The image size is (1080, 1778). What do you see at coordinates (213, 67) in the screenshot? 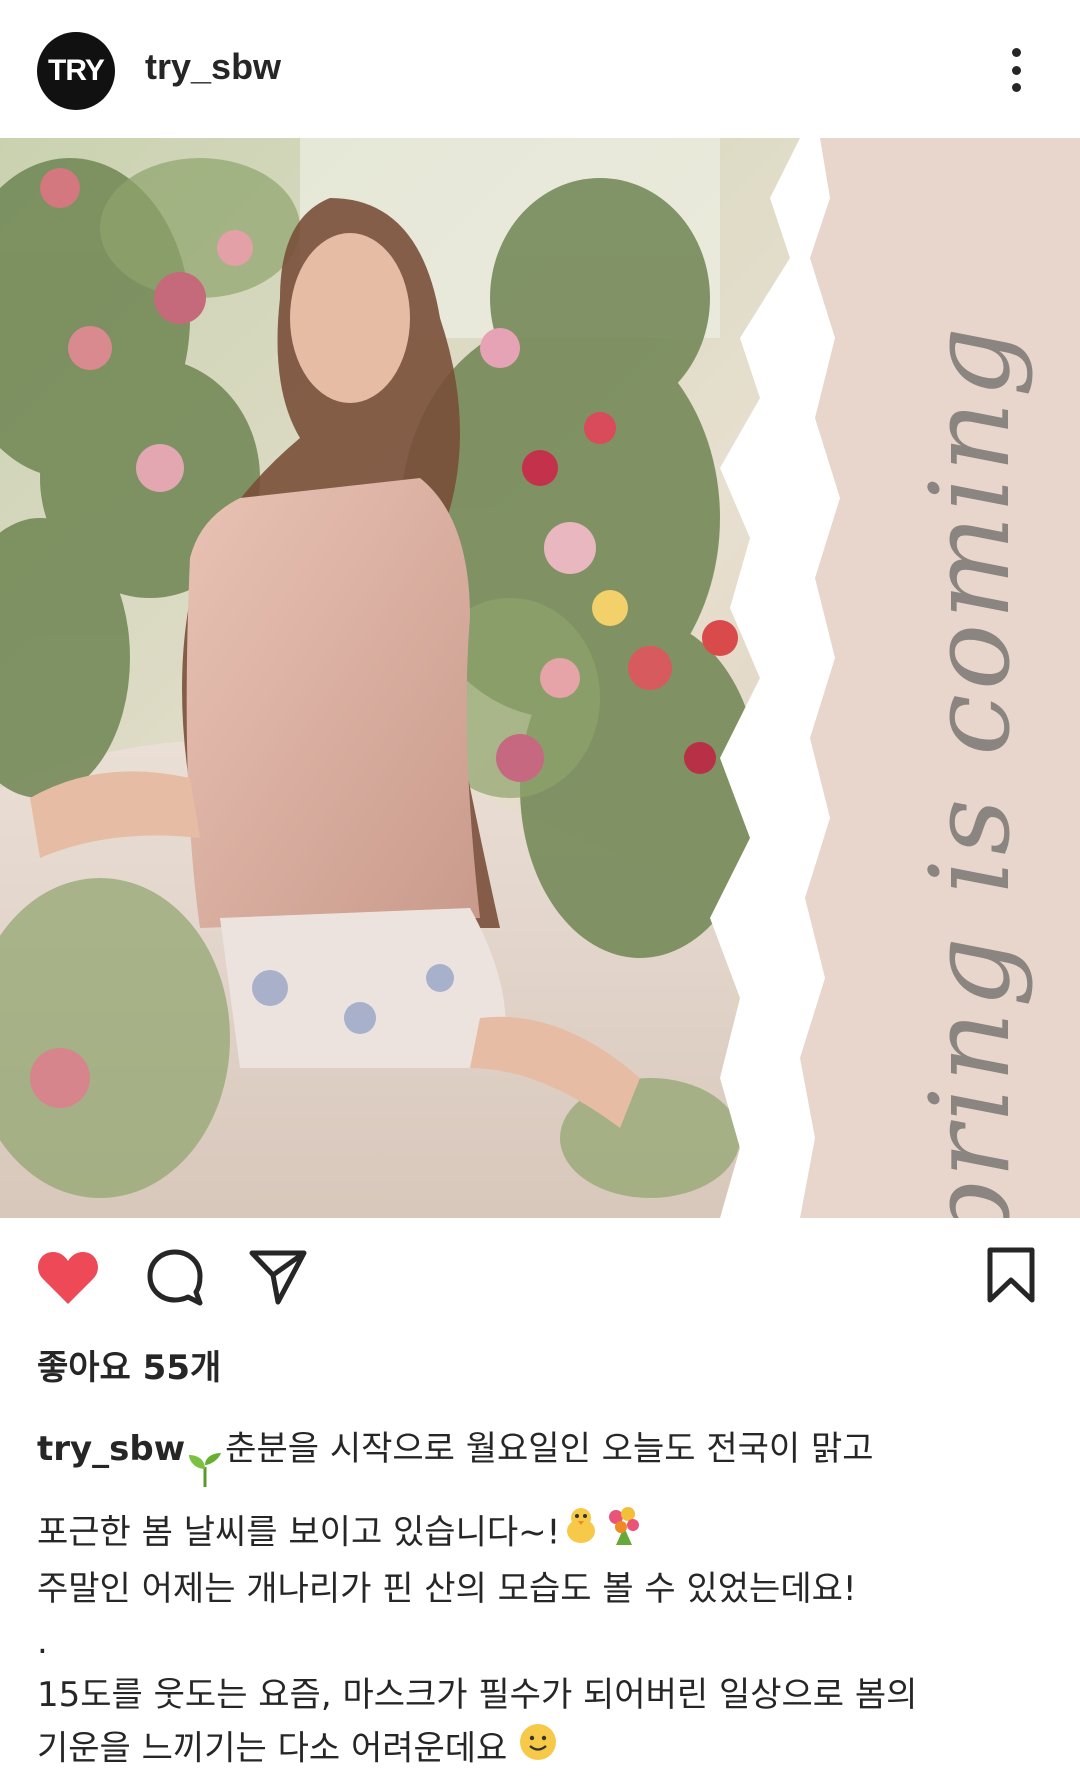
I see `post-username: try_sbw` at bounding box center [213, 67].